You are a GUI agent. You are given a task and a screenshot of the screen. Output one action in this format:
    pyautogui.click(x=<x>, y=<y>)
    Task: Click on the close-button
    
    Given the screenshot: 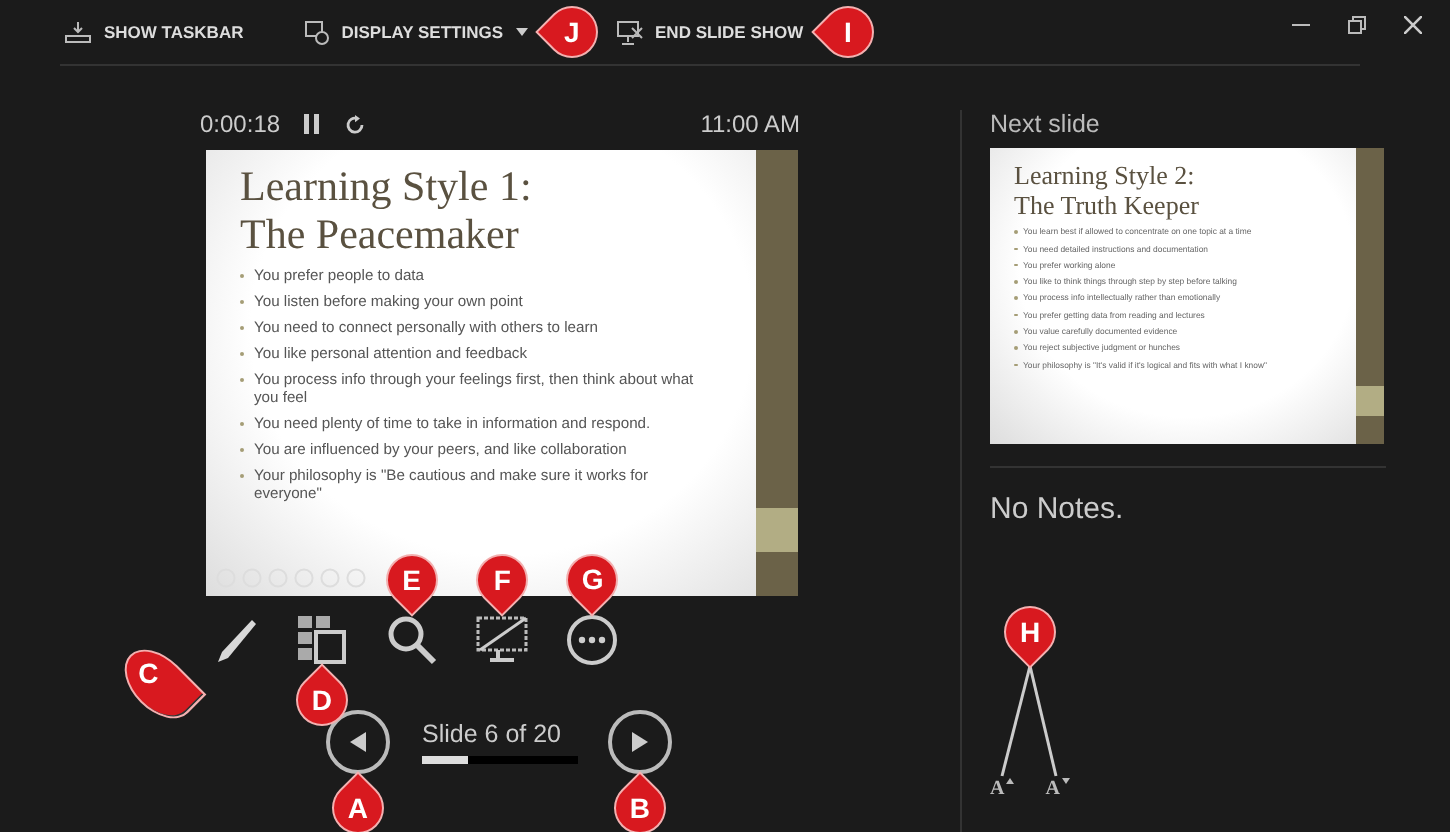 What is the action you would take?
    pyautogui.click(x=1412, y=24)
    